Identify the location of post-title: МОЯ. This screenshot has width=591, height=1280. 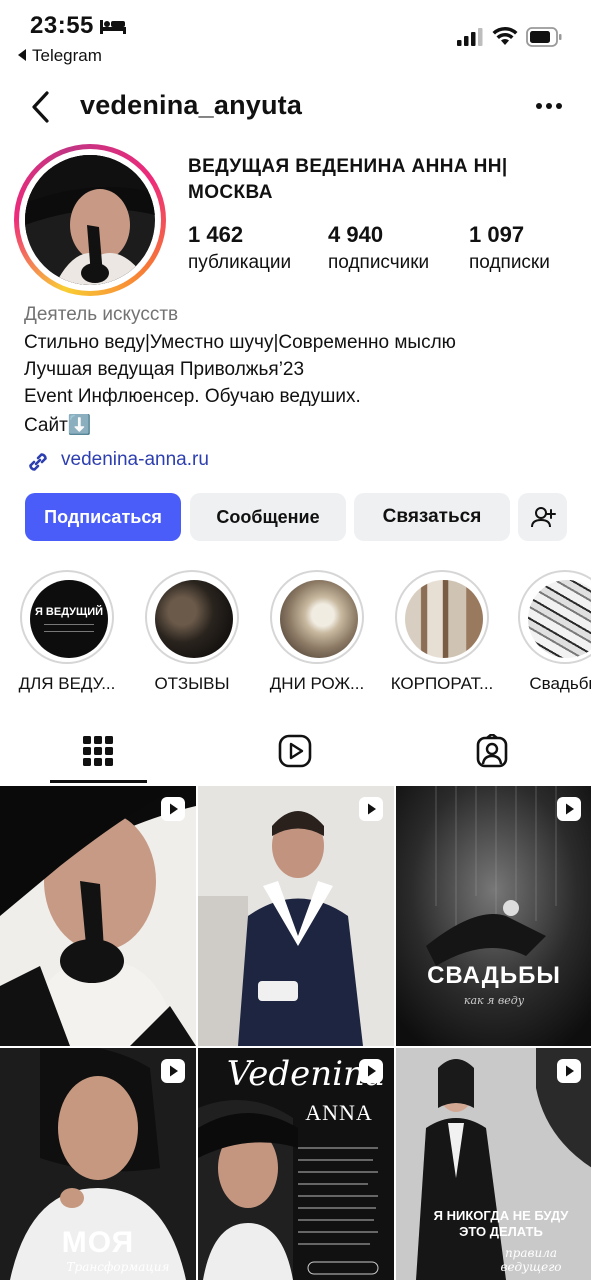
(98, 1242).